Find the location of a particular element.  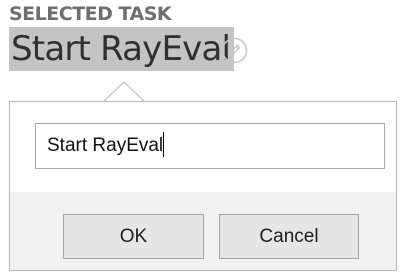

popup-pointer-arrow is located at coordinates (124, 92).